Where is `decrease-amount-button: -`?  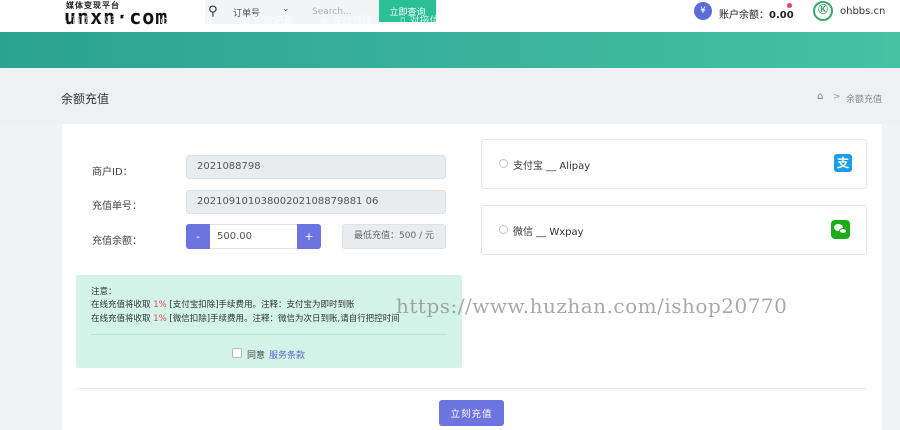
decrease-amount-button: - is located at coordinates (198, 236).